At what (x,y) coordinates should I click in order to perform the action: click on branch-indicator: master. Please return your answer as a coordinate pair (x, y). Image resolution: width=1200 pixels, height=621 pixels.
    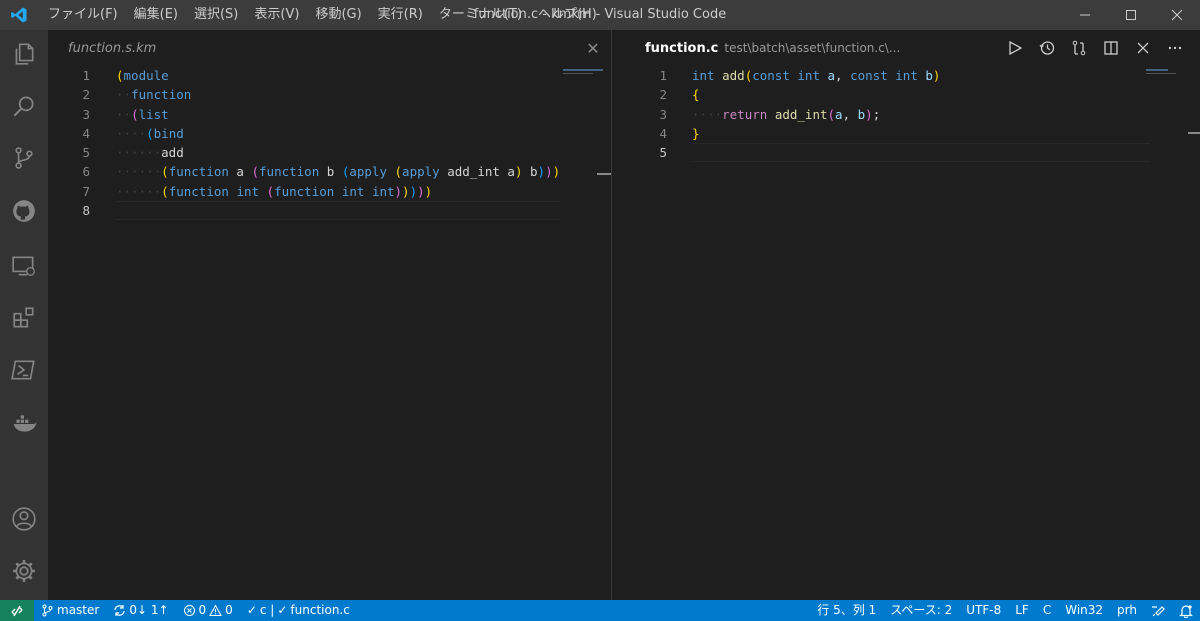
    Looking at the image, I should click on (70, 610).